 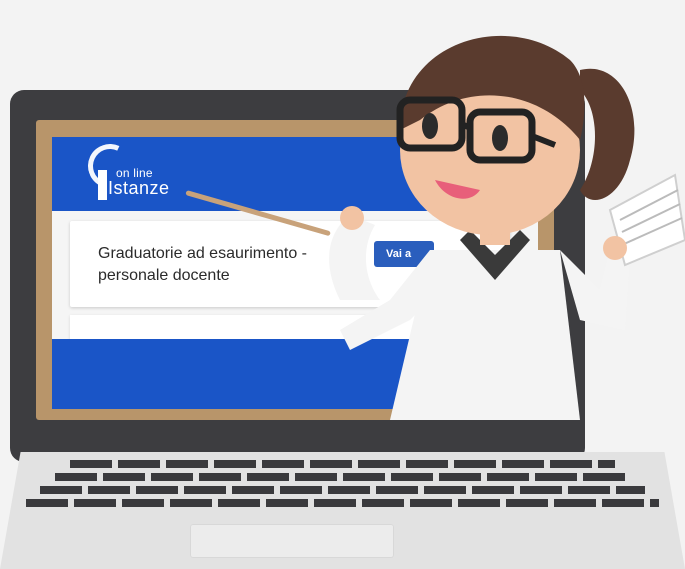 What do you see at coordinates (102, 185) in the screenshot?
I see `logo-bar-icon` at bounding box center [102, 185].